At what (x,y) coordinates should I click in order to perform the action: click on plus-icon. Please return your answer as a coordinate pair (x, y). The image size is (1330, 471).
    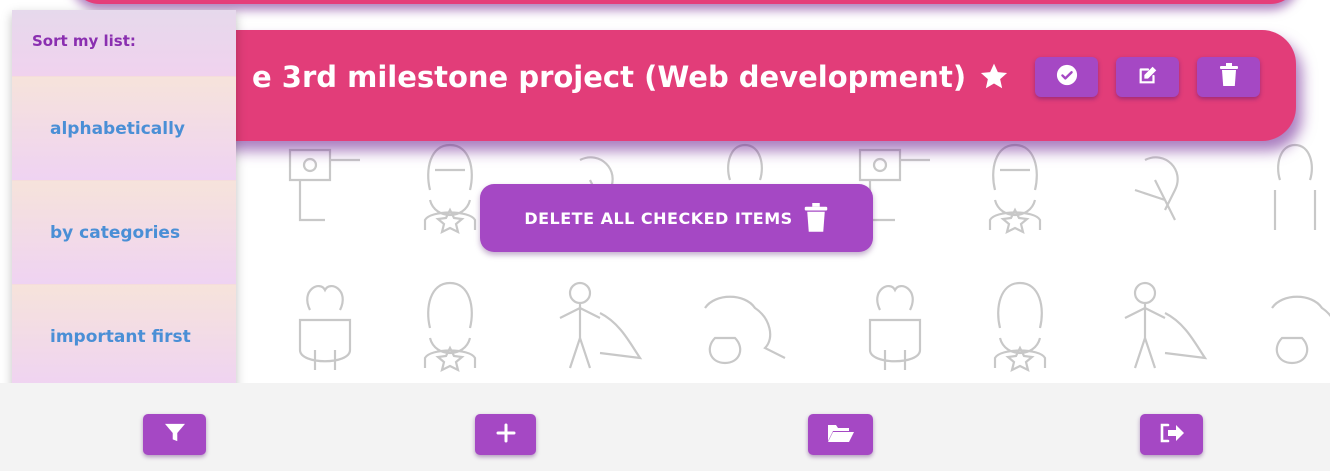
    Looking at the image, I should click on (506, 435).